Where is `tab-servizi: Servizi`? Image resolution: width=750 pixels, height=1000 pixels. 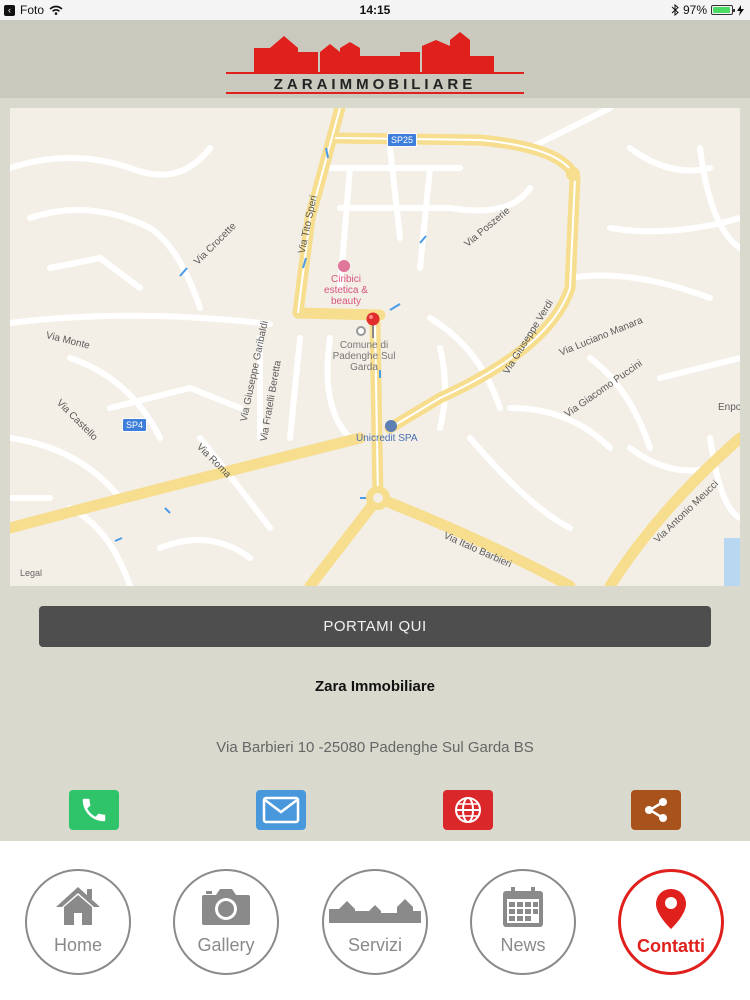
tab-servizi: Servizi is located at coordinates (375, 922).